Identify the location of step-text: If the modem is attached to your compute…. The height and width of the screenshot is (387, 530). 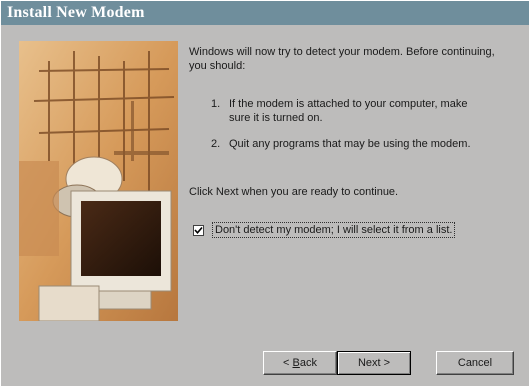
(348, 111).